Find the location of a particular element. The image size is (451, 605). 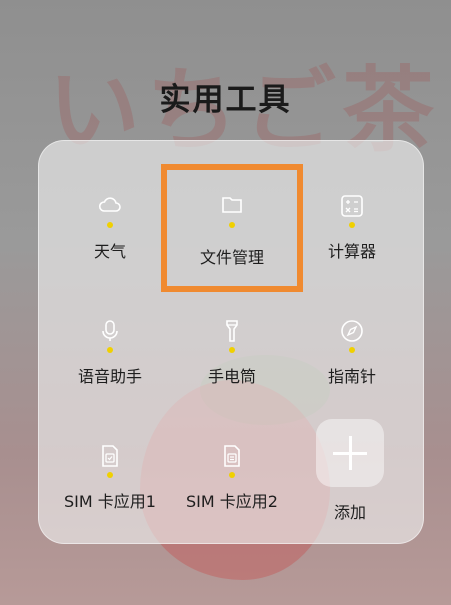

app-calculator: 计算器 is located at coordinates (352, 221).